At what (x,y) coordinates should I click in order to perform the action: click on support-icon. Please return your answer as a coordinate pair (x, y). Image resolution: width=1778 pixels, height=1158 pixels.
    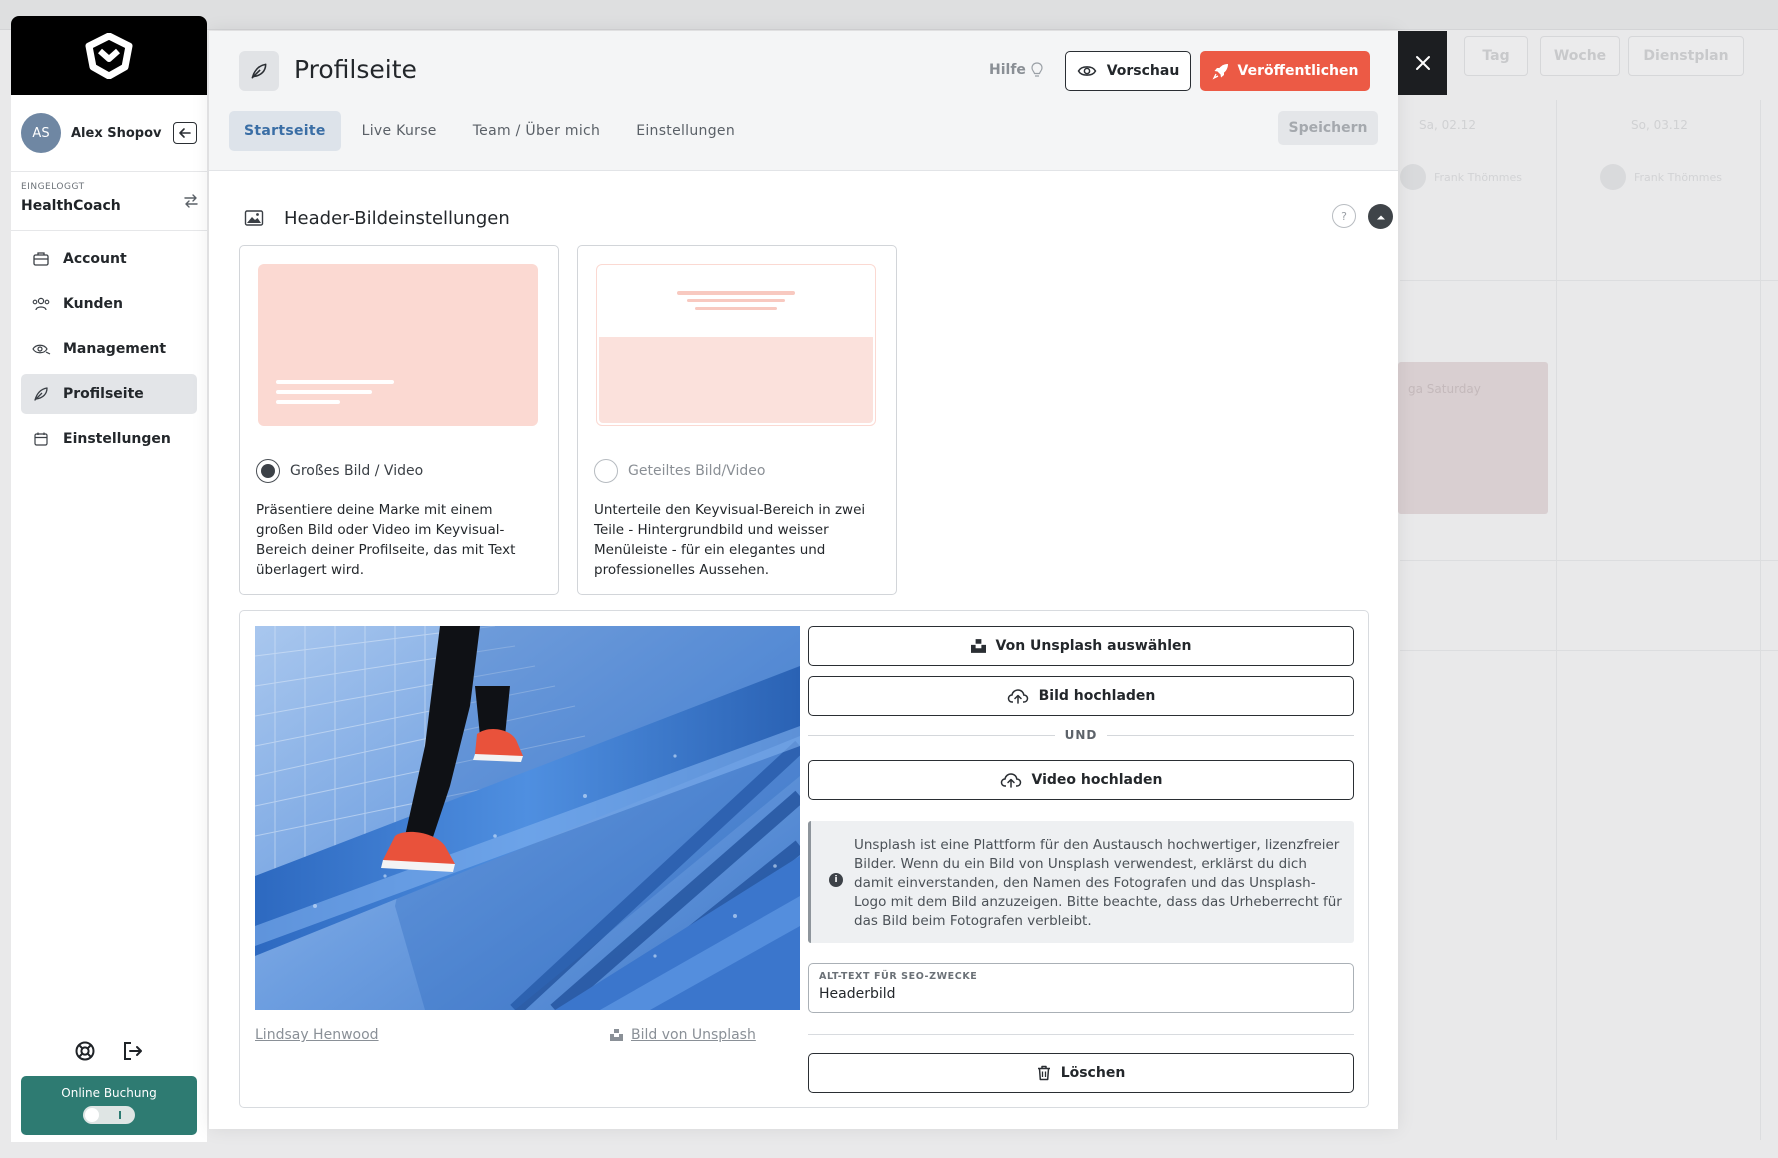
    Looking at the image, I should click on (85, 1051).